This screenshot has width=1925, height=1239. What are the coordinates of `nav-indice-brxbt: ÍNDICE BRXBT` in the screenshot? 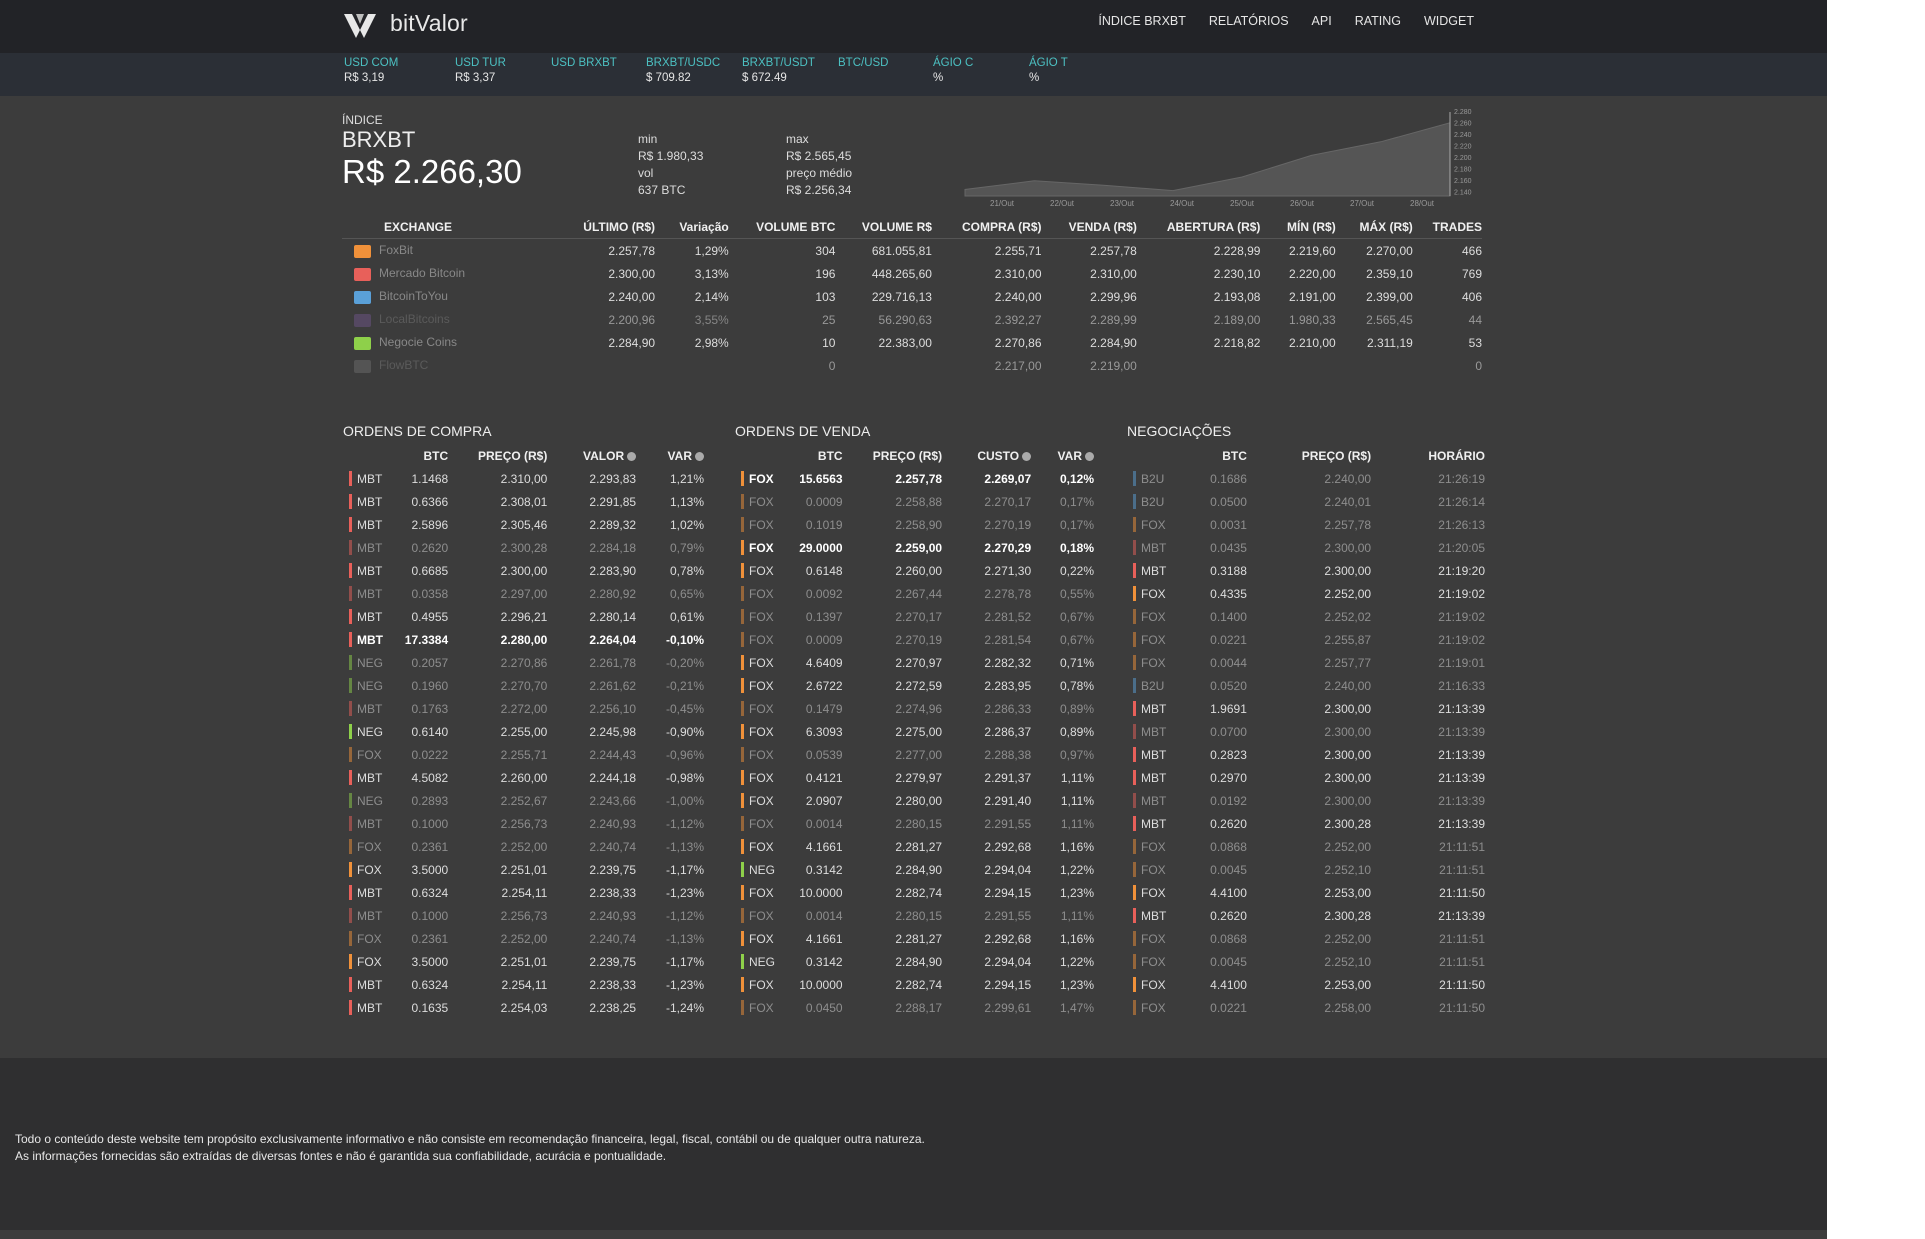 It's located at (1142, 21).